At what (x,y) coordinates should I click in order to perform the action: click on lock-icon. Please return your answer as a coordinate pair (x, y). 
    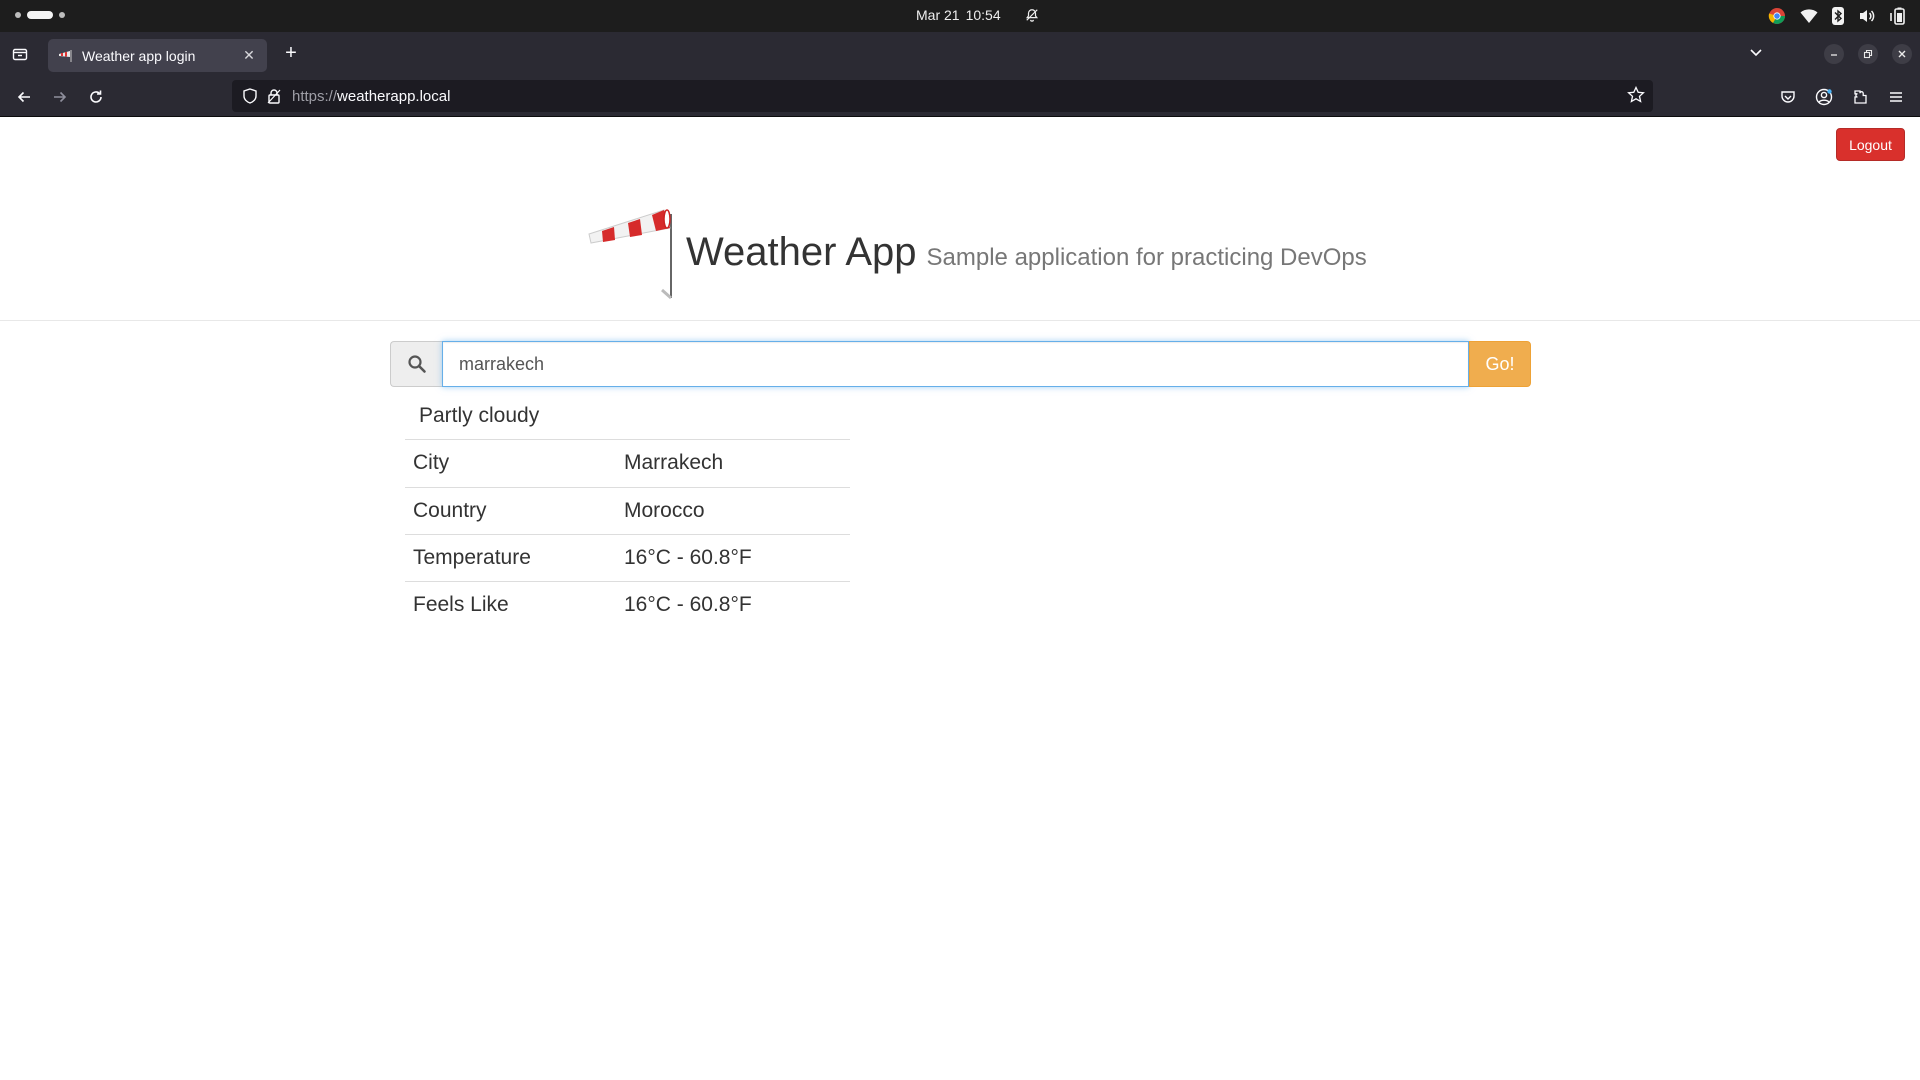
    Looking at the image, I should click on (274, 96).